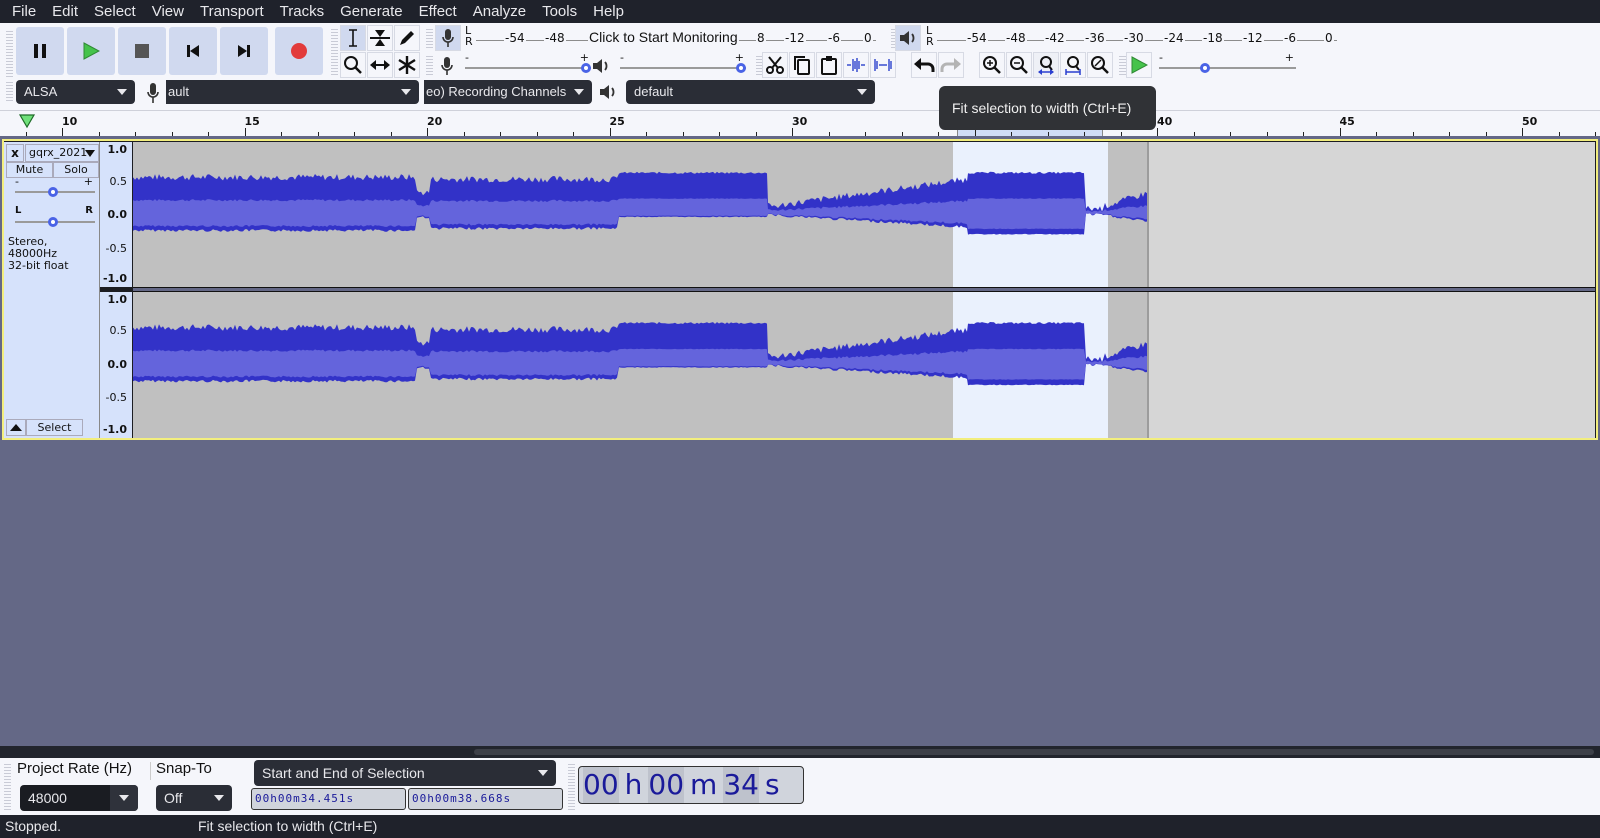  What do you see at coordinates (1139, 65) in the screenshot?
I see `play-at-speed-button` at bounding box center [1139, 65].